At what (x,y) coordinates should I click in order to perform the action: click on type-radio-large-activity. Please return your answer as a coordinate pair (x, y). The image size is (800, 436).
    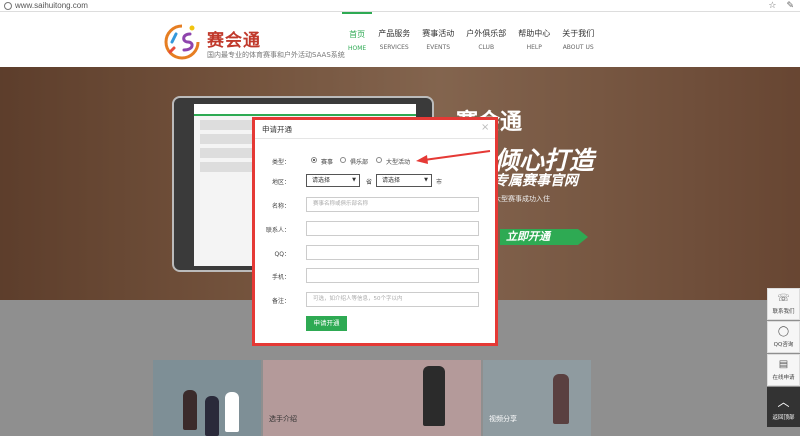
    Looking at the image, I should click on (379, 160).